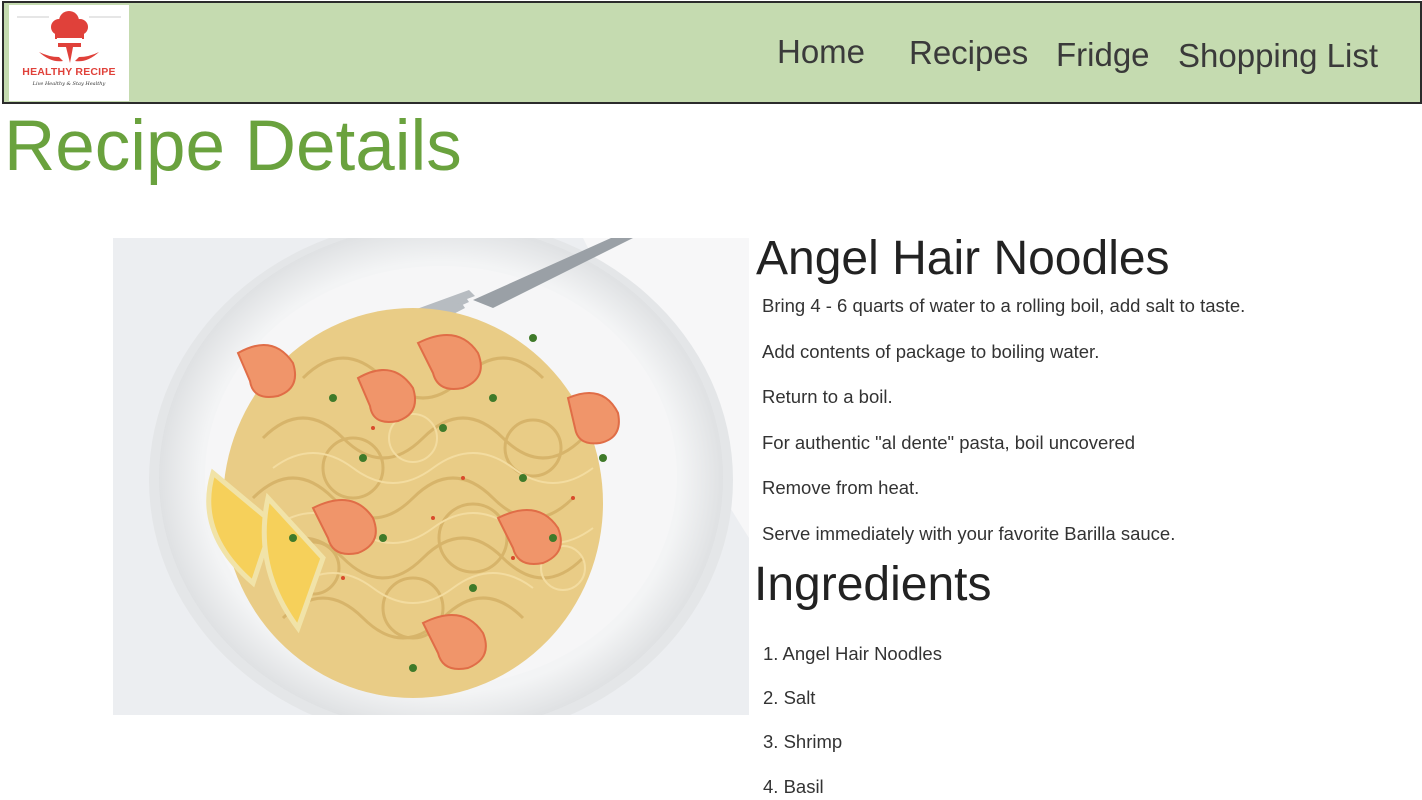  What do you see at coordinates (852, 653) in the screenshot?
I see `ingredient-item: 1. Angel Hair Noodles` at bounding box center [852, 653].